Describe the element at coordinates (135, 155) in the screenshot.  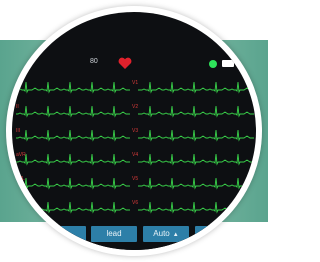
I see `lead-label: V4` at that location.